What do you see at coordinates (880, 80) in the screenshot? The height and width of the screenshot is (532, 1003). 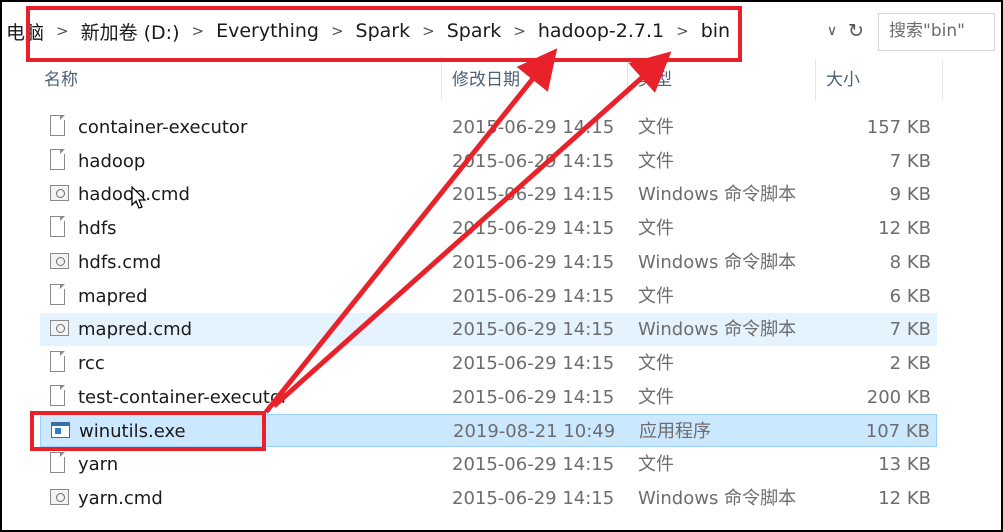 I see `column-size: 大小` at bounding box center [880, 80].